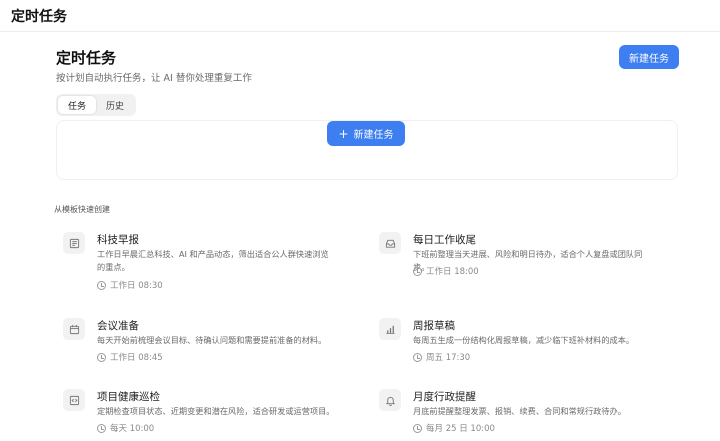 This screenshot has height=441, width=720. Describe the element at coordinates (390, 400) in the screenshot. I see `bell-icon` at that location.